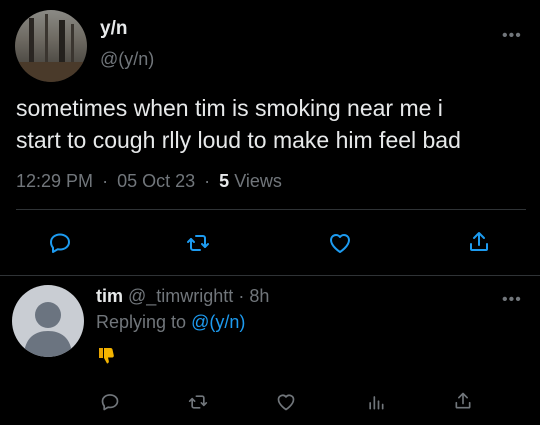 The height and width of the screenshot is (425, 540). What do you see at coordinates (109, 296) in the screenshot?
I see `reply-display-name: tim` at bounding box center [109, 296].